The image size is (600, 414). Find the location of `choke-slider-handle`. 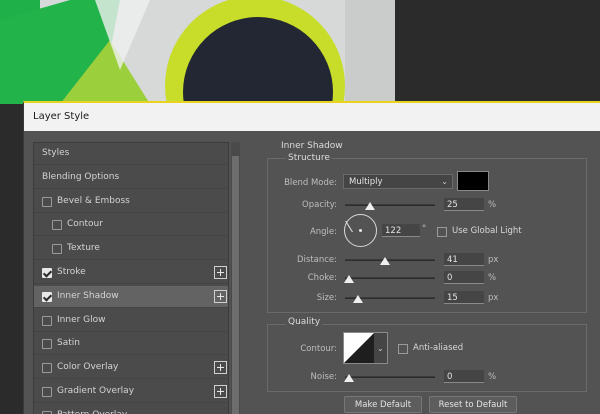

choke-slider-handle is located at coordinates (349, 279).